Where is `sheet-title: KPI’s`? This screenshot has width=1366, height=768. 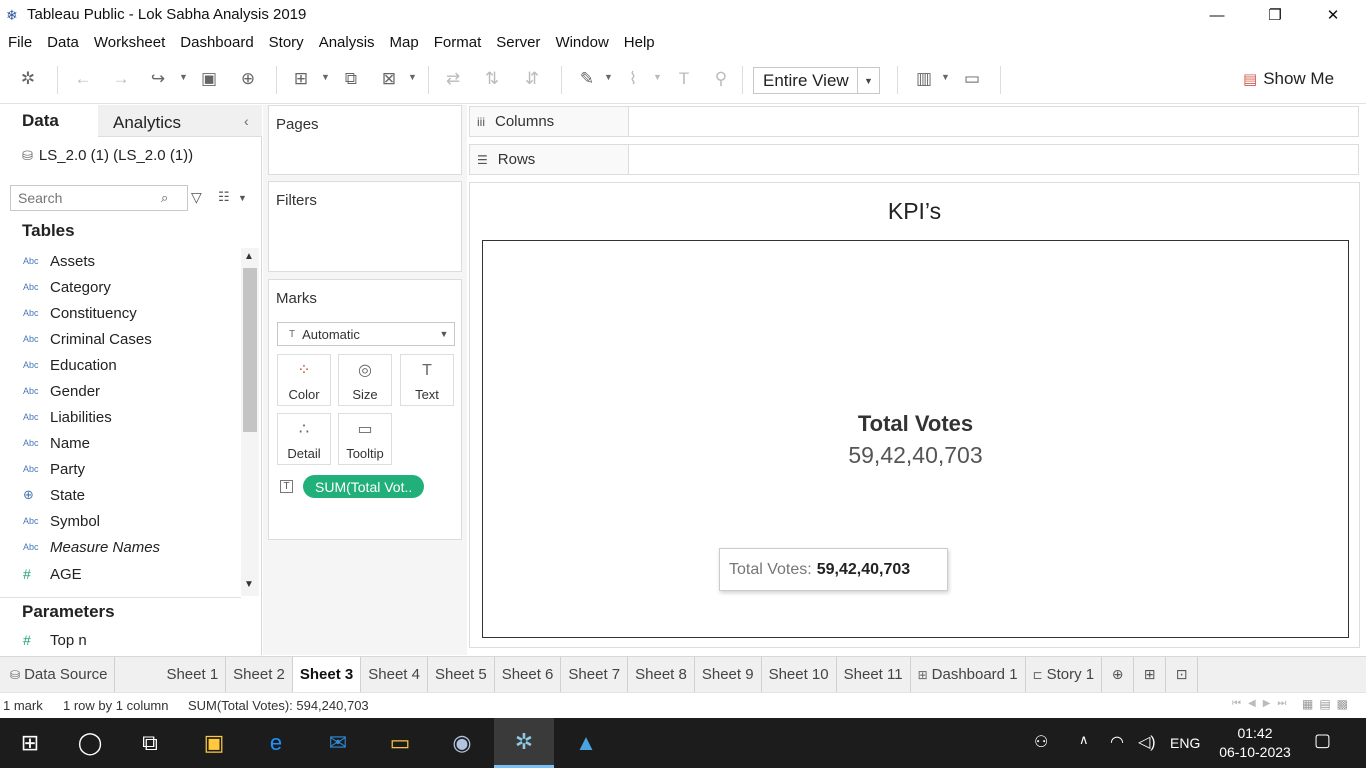 sheet-title: KPI’s is located at coordinates (914, 211).